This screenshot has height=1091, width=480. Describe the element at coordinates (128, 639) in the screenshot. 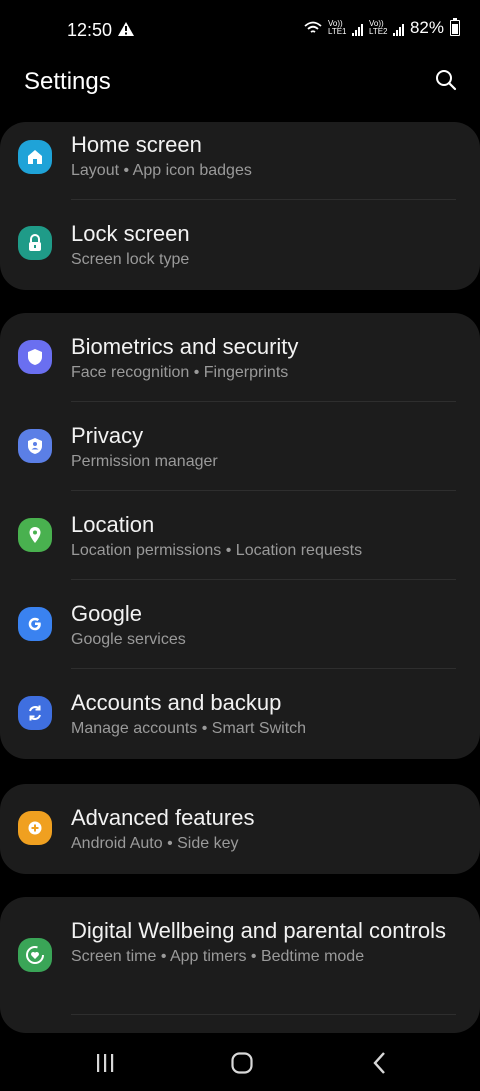

I see `setting-subtitle: Google services` at that location.